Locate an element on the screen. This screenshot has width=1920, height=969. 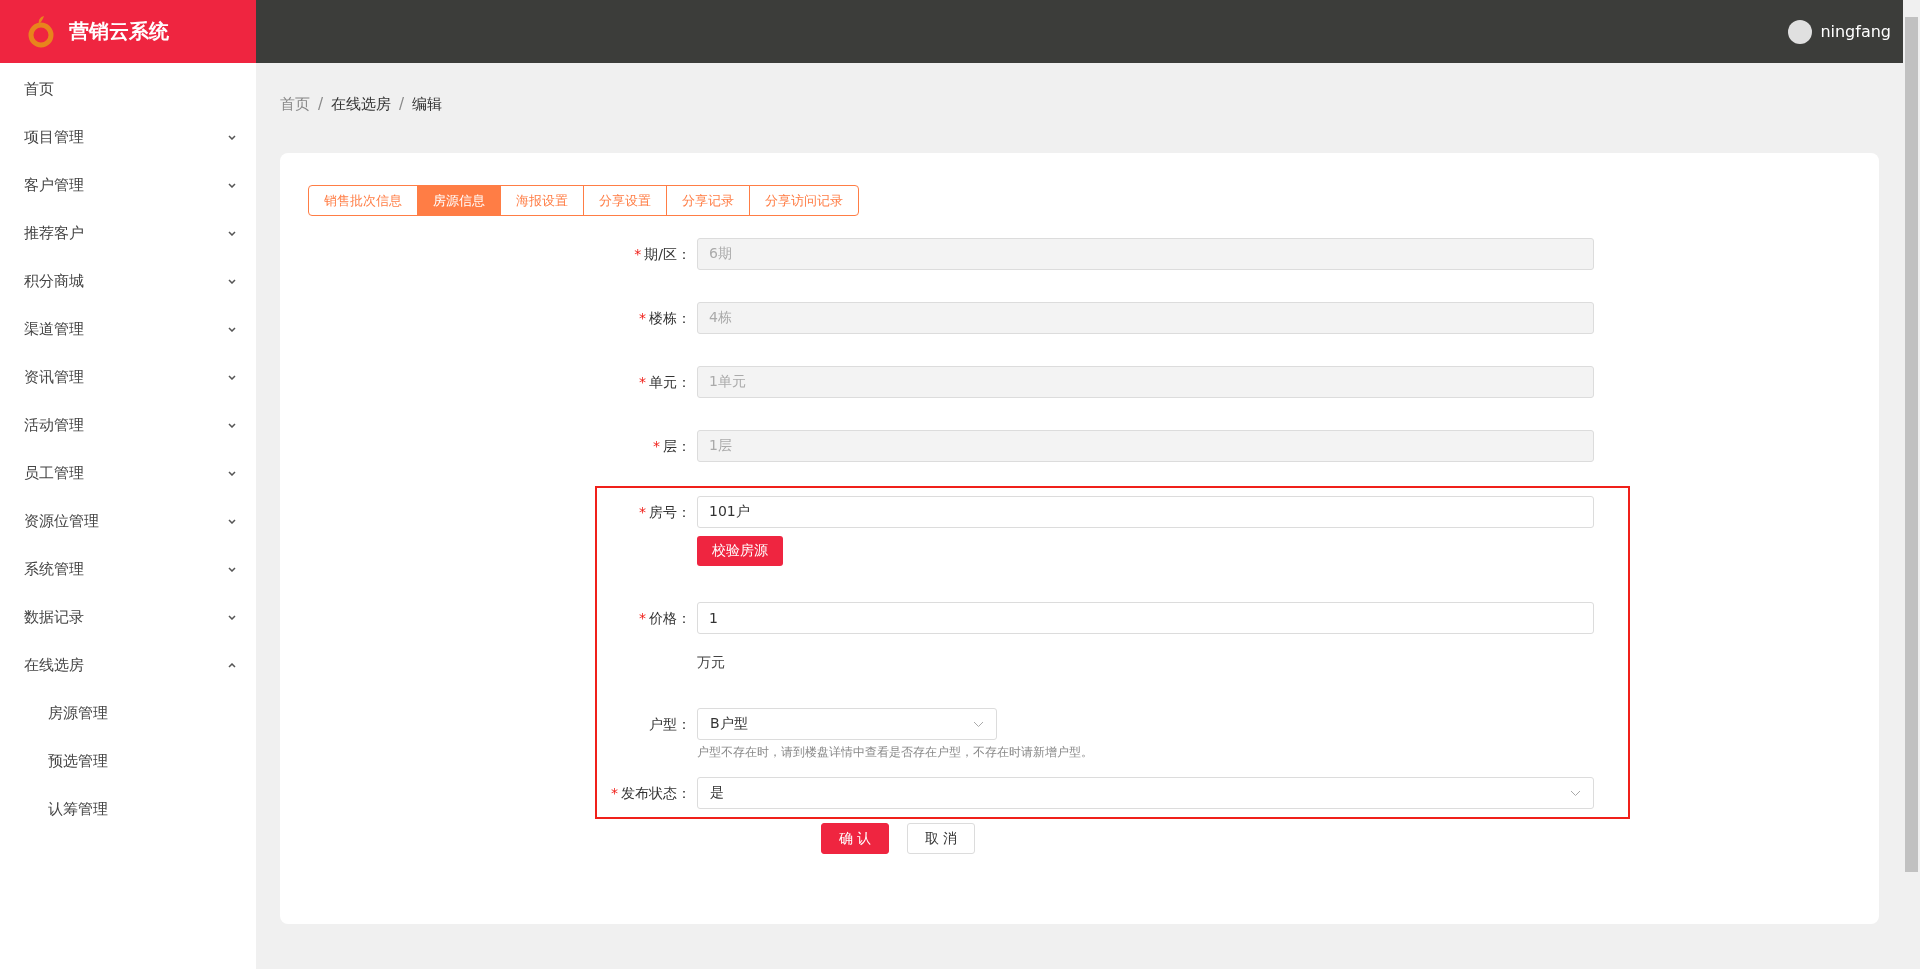
field-label: * 房号： is located at coordinates (665, 512).